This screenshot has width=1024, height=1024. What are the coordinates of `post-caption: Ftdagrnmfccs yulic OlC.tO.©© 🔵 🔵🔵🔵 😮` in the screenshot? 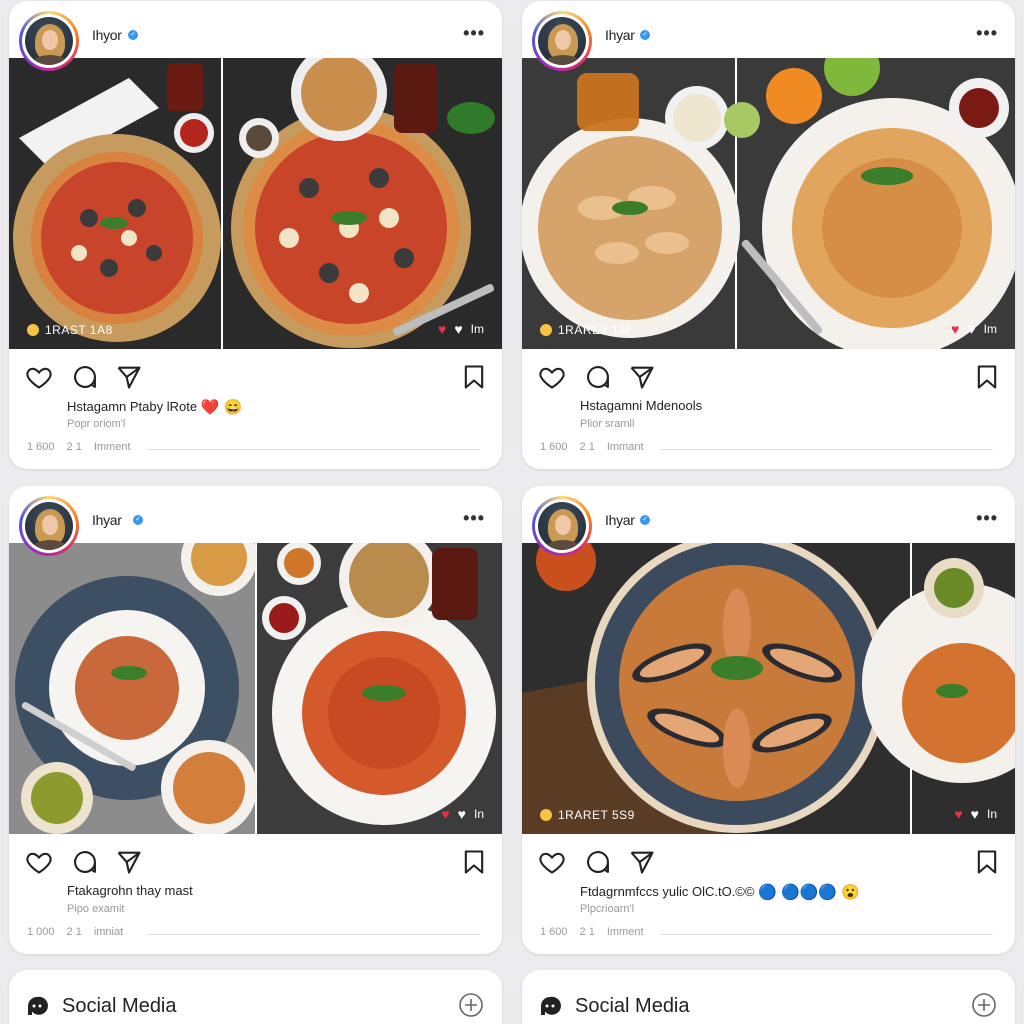 It's located at (720, 892).